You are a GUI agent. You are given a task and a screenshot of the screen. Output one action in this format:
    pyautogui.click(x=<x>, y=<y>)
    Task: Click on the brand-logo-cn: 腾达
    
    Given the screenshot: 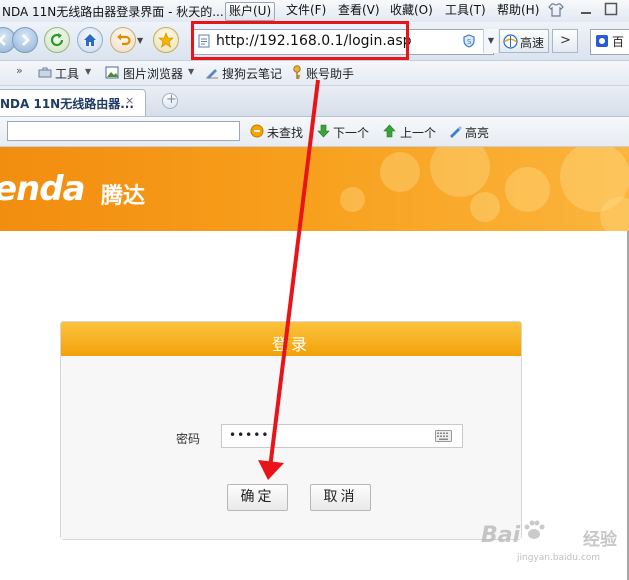 What is the action you would take?
    pyautogui.click(x=123, y=196)
    